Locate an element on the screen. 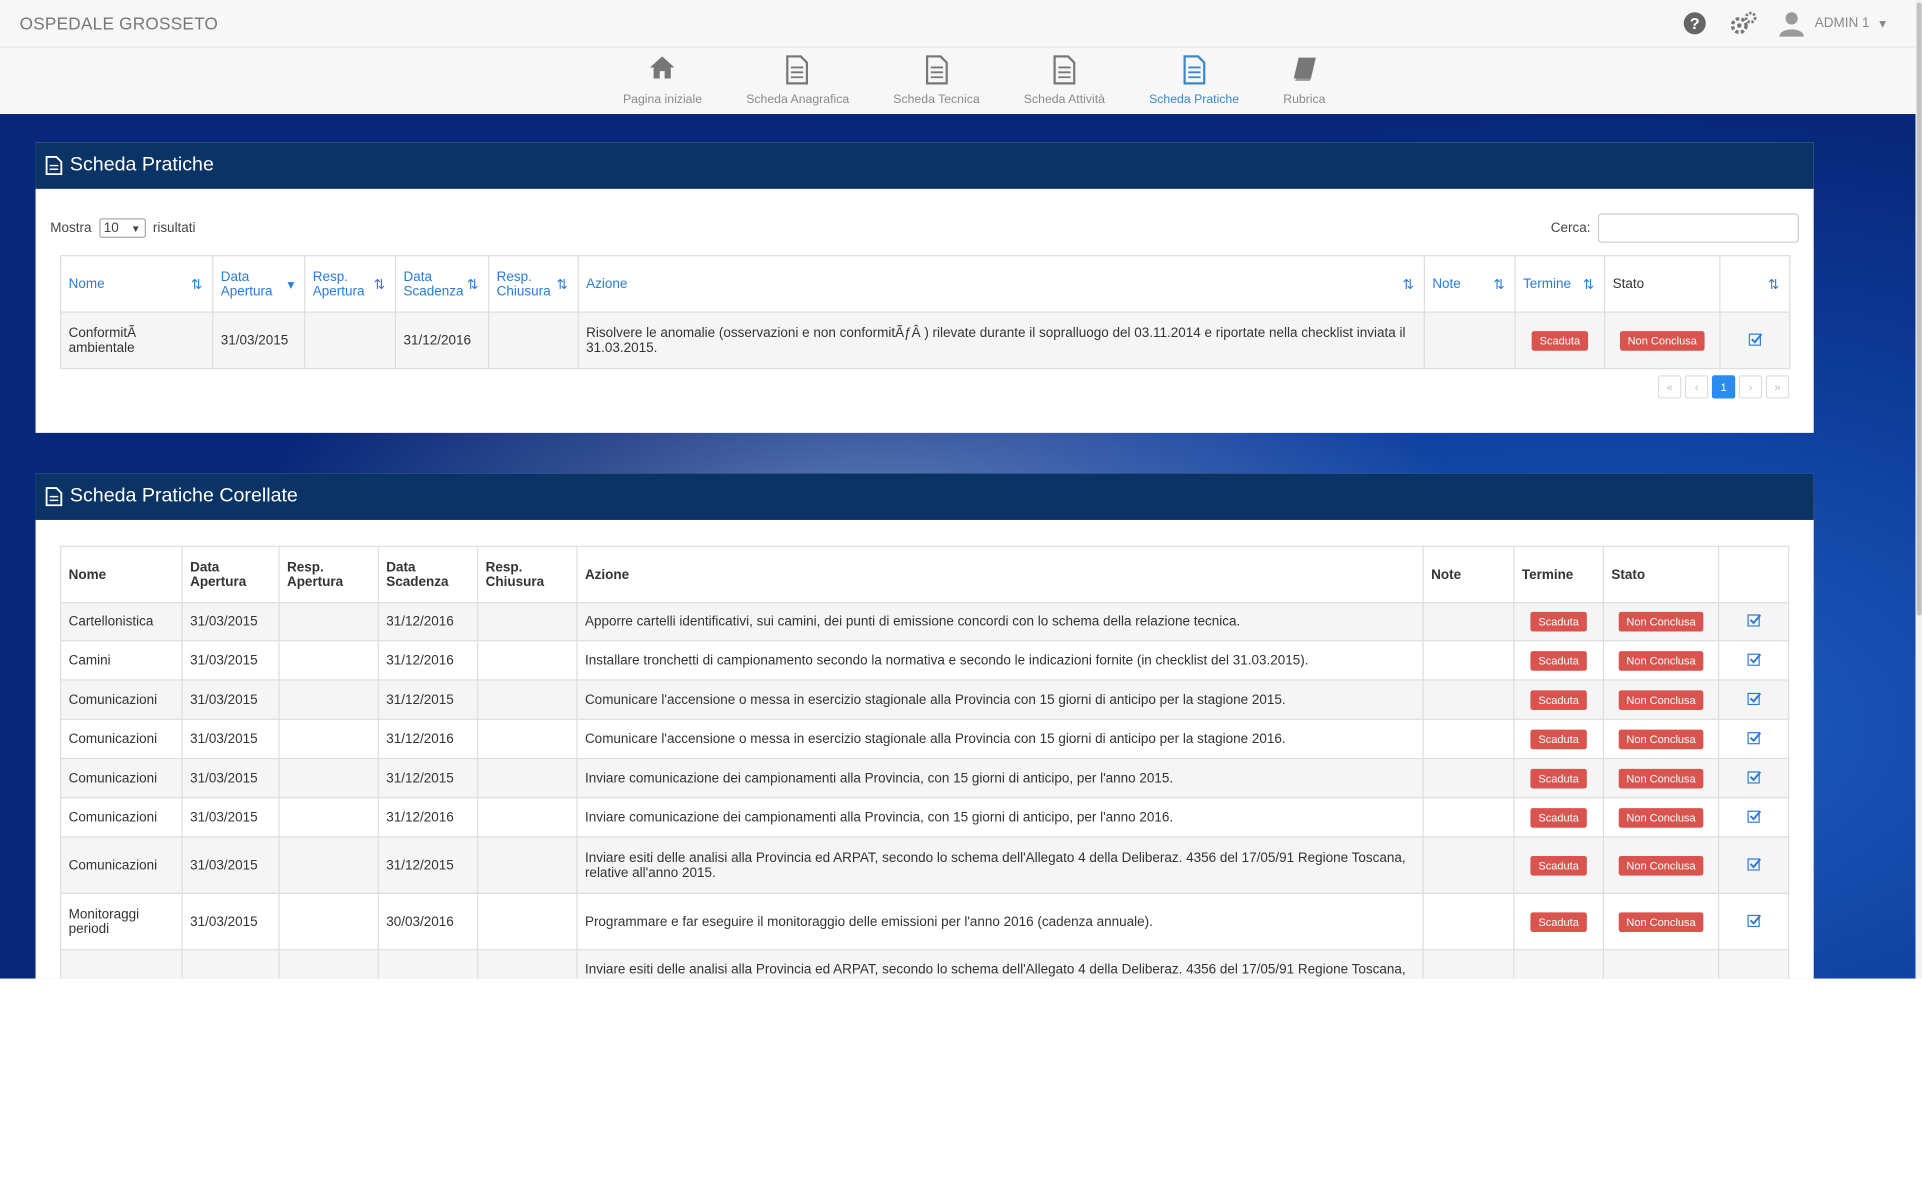  nav-scheda-pratiche: Scheda Pratiche is located at coordinates (1194, 81).